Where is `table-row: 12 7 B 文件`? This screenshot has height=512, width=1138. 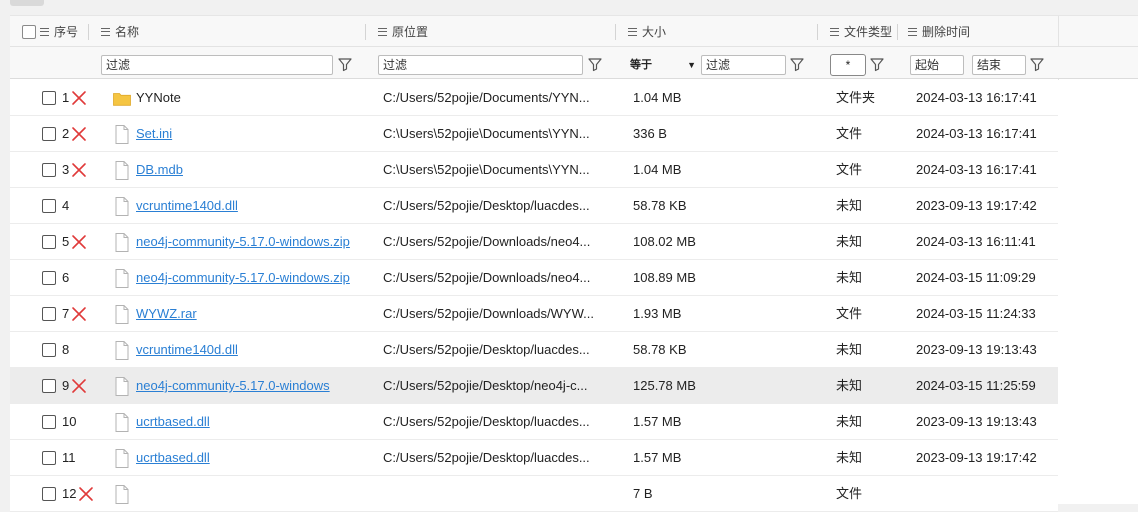
table-row: 12 7 B 文件 is located at coordinates (534, 494).